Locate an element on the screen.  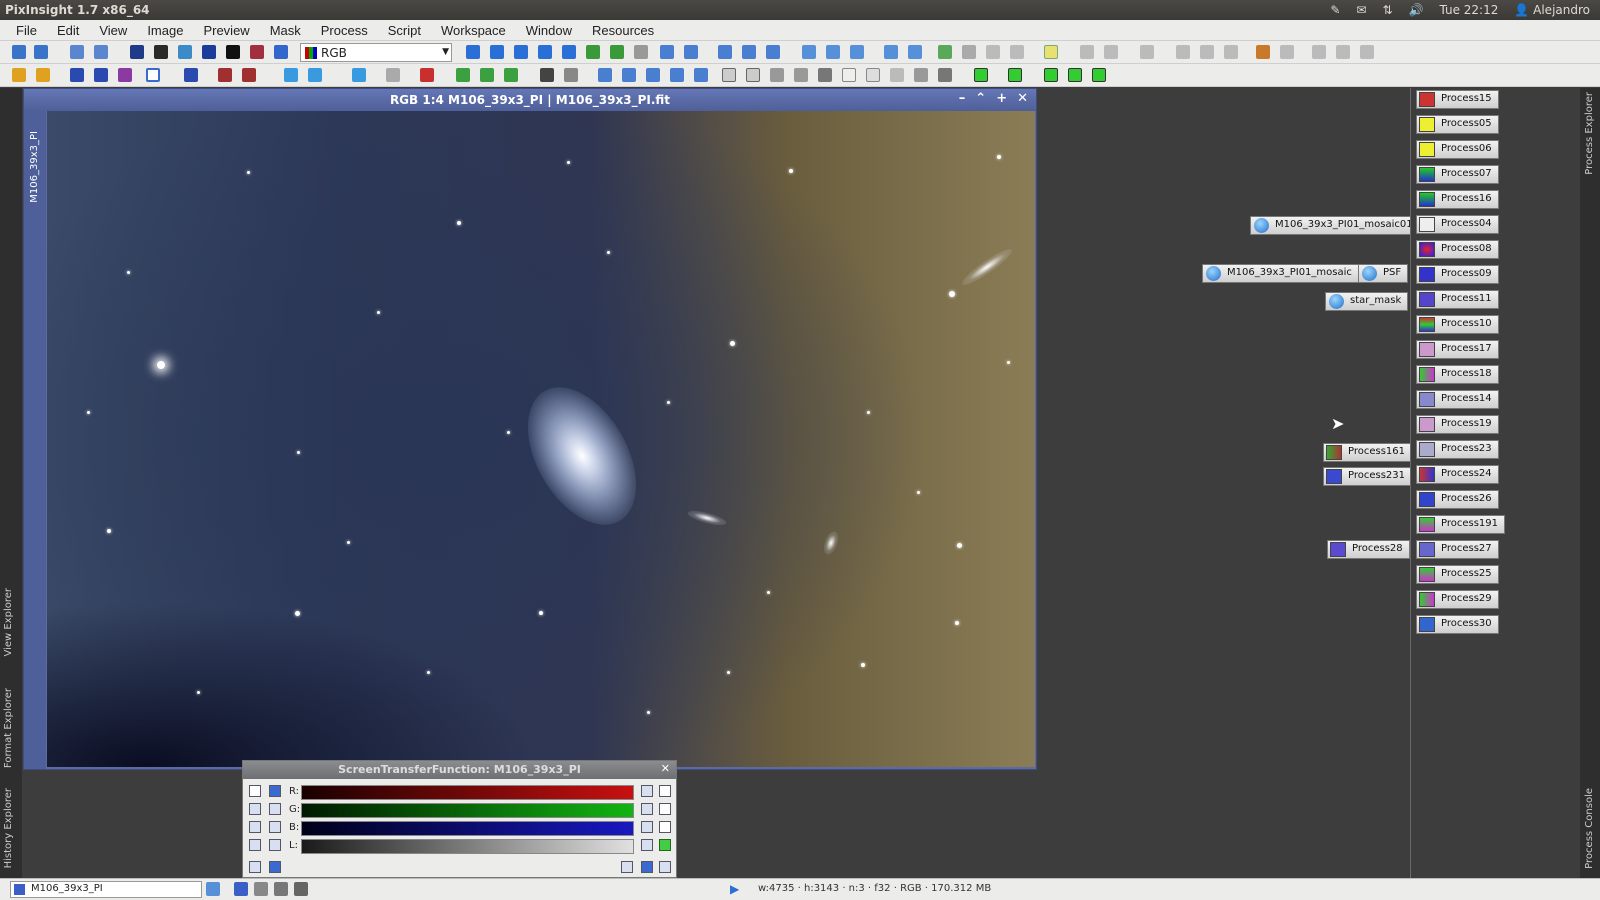
zoom-fit-icon is located at coordinates (749, 52).